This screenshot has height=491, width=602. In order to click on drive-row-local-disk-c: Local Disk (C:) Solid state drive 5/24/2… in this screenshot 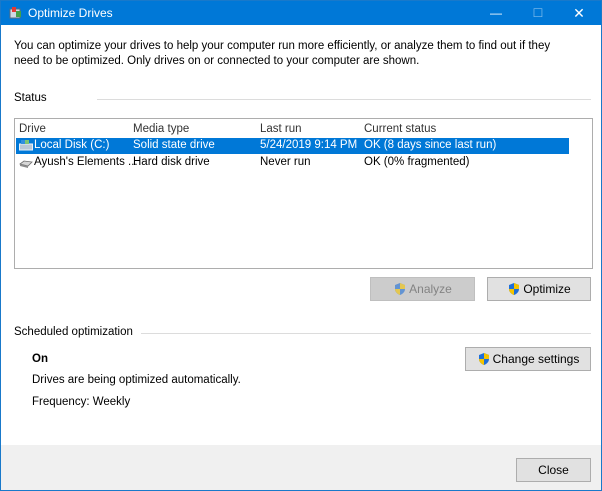, I will do `click(292, 146)`.